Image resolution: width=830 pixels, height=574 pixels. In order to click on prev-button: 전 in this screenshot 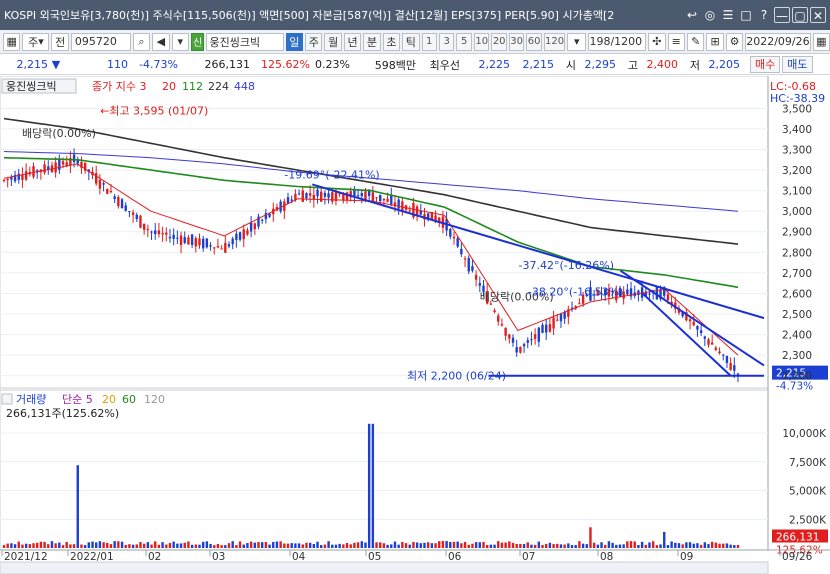, I will do `click(60, 41)`.